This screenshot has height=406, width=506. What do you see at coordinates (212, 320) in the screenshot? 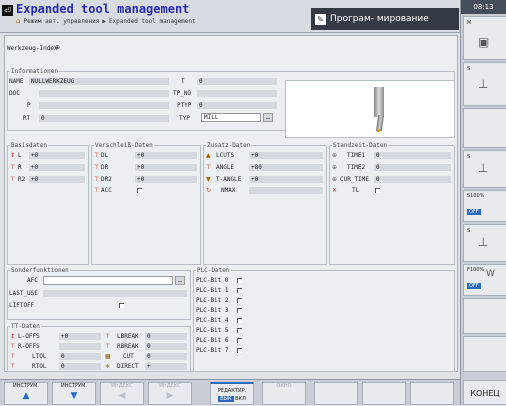
I see `plc-bit-label: PLC-Bit 4` at bounding box center [212, 320].